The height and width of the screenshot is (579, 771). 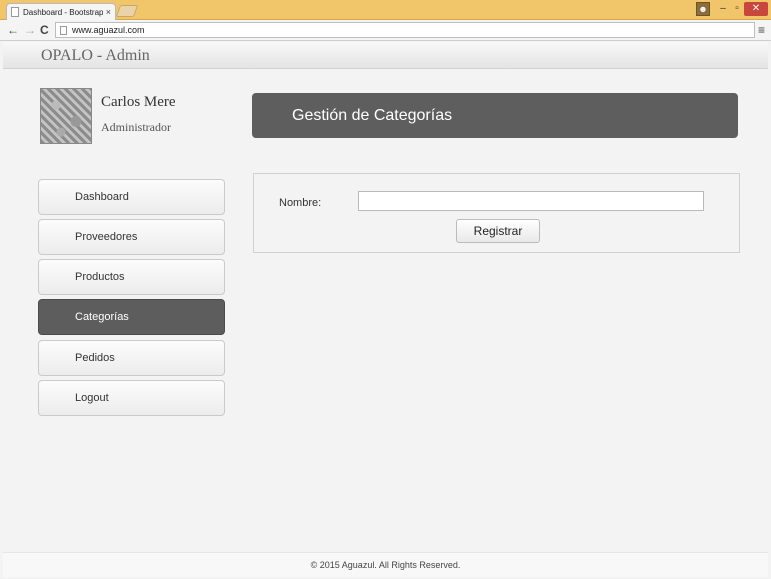 I want to click on forward-arrow-icon: →, so click(x=30, y=30).